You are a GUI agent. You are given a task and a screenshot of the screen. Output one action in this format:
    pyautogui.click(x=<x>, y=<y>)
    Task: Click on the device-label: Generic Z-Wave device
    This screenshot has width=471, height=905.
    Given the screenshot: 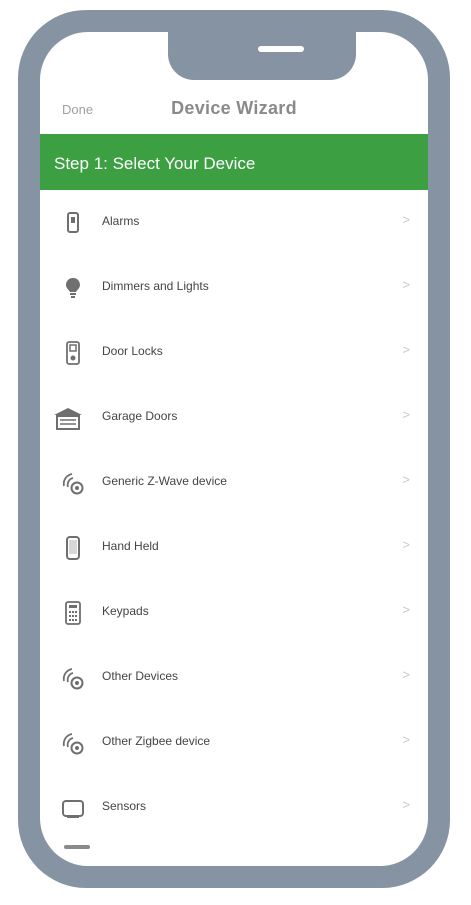 What is the action you would take?
    pyautogui.click(x=164, y=481)
    